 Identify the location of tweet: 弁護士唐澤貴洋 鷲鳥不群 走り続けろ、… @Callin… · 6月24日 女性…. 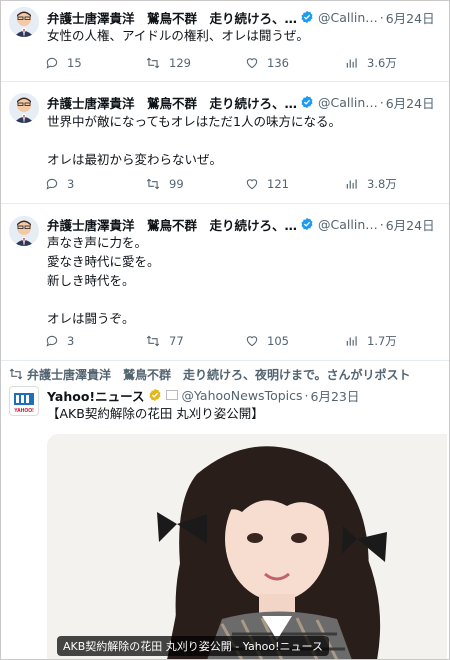
(225, 41).